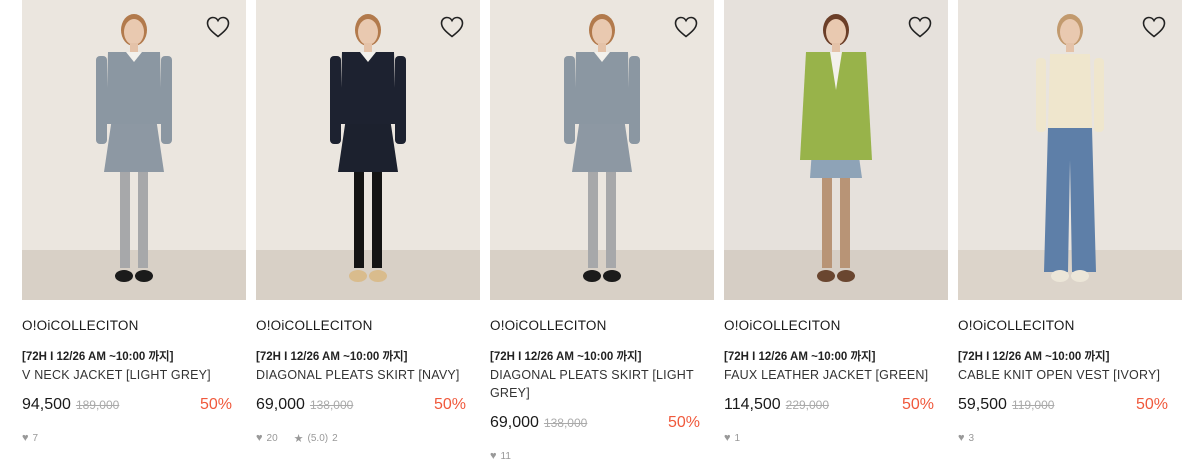 Image resolution: width=1191 pixels, height=470 pixels. What do you see at coordinates (505, 456) in the screenshot?
I see `like-count: 11` at bounding box center [505, 456].